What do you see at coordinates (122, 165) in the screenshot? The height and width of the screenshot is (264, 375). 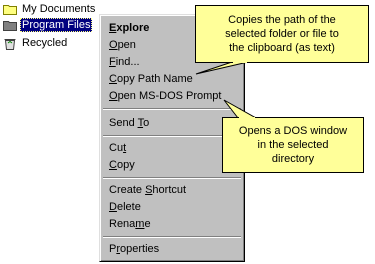 I see `menu-item-copy: Copy` at bounding box center [122, 165].